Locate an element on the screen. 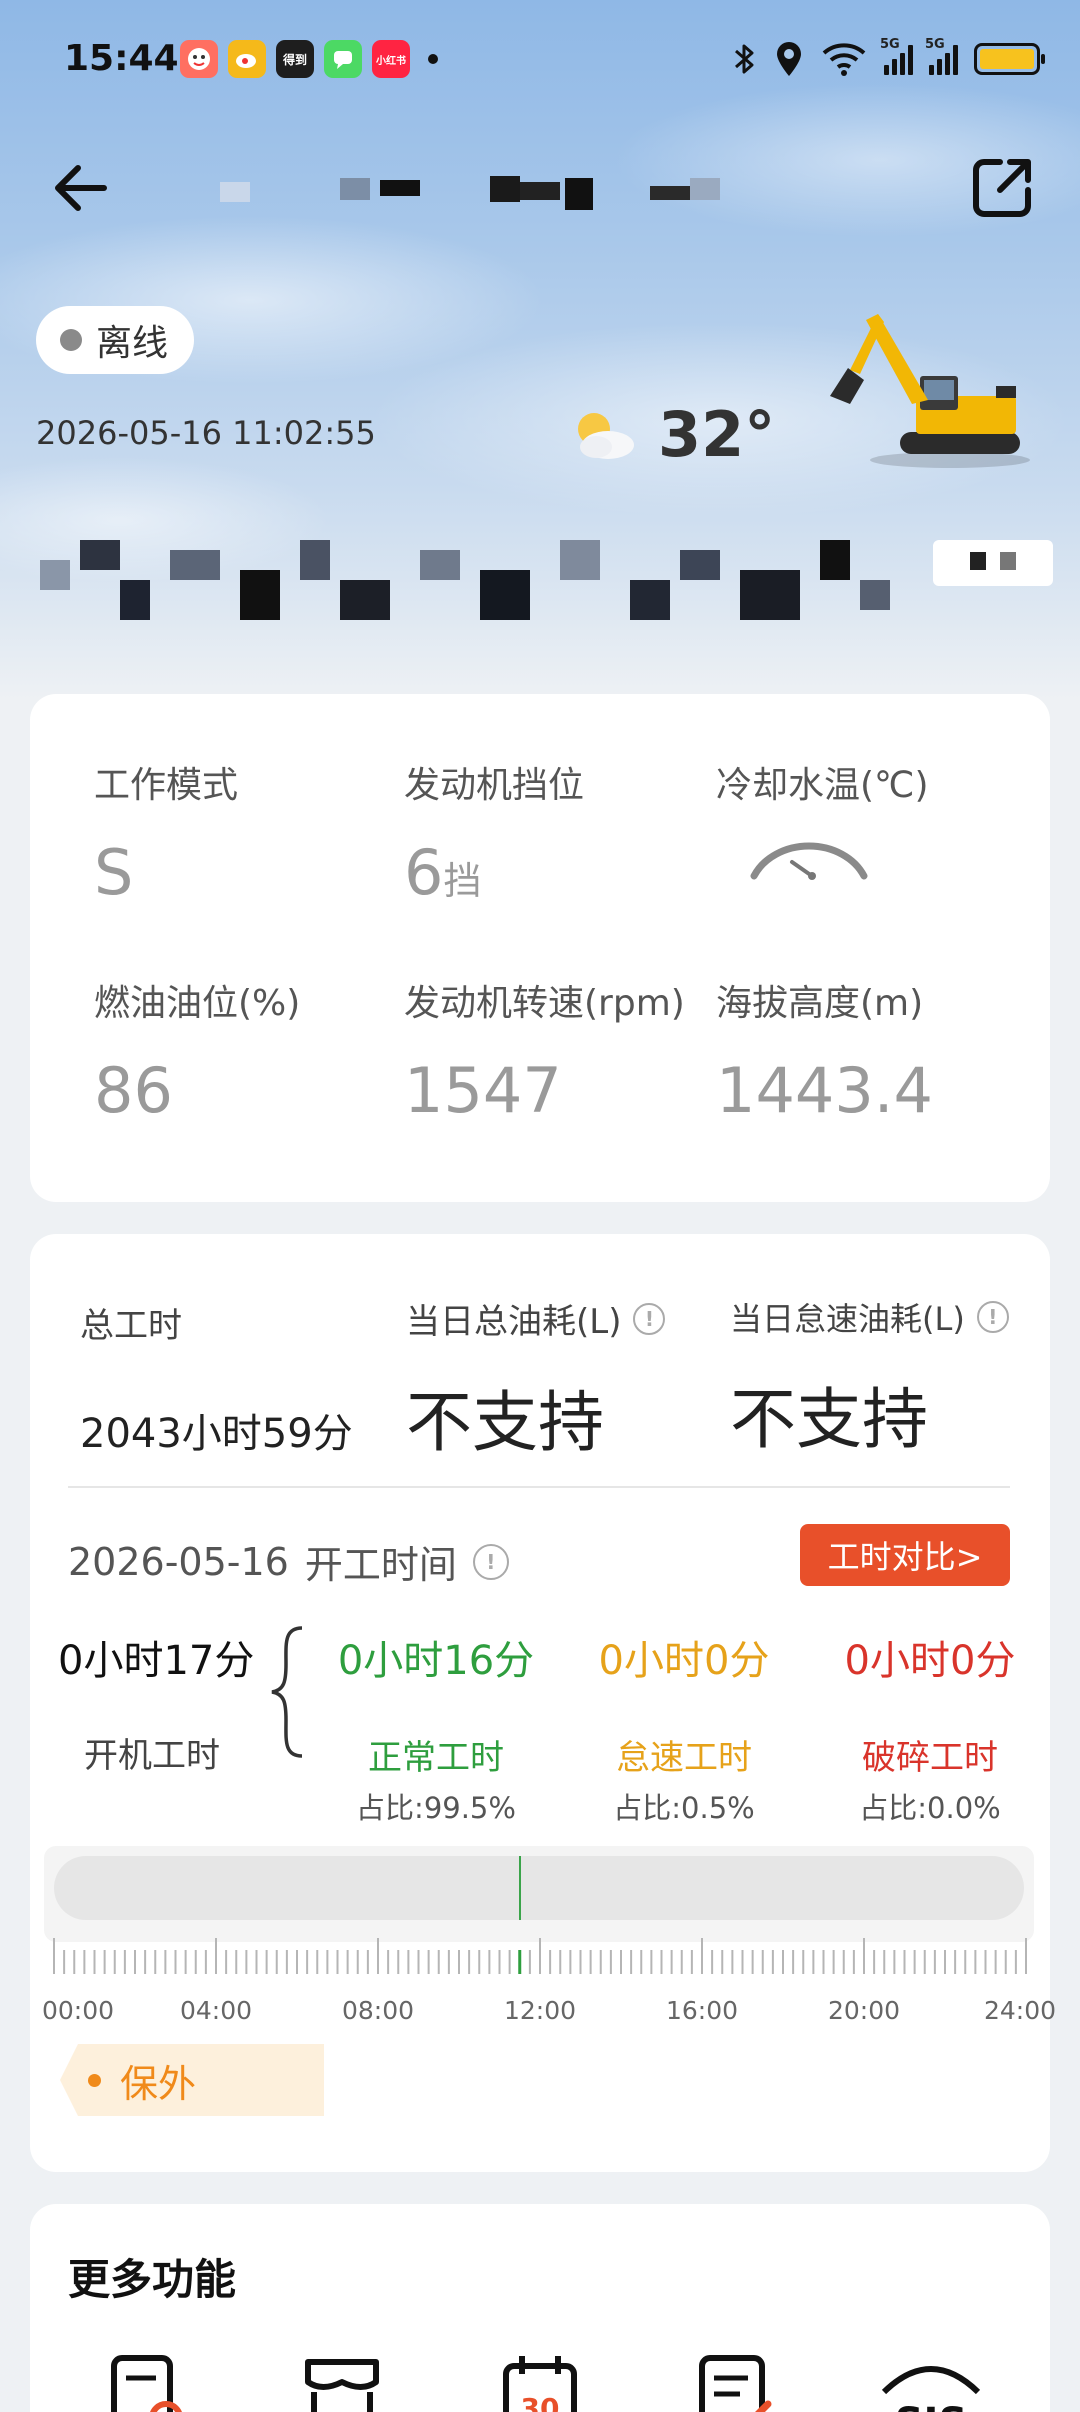 The image size is (1080, 2412). gear-label: 发动机挡位 is located at coordinates (494, 785).